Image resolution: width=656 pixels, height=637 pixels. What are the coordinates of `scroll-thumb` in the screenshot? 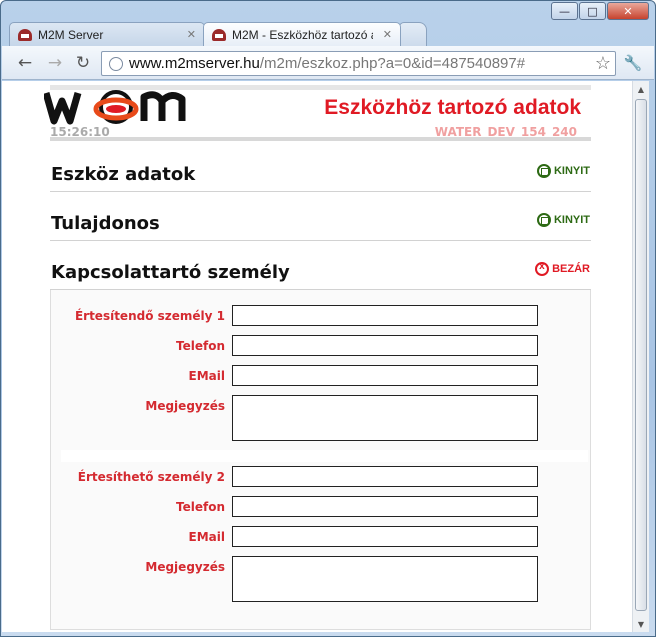 It's located at (641, 355).